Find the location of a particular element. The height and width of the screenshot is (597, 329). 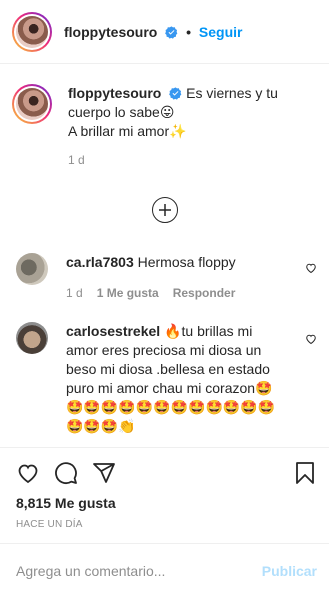

caption-avatar is located at coordinates (32, 104).